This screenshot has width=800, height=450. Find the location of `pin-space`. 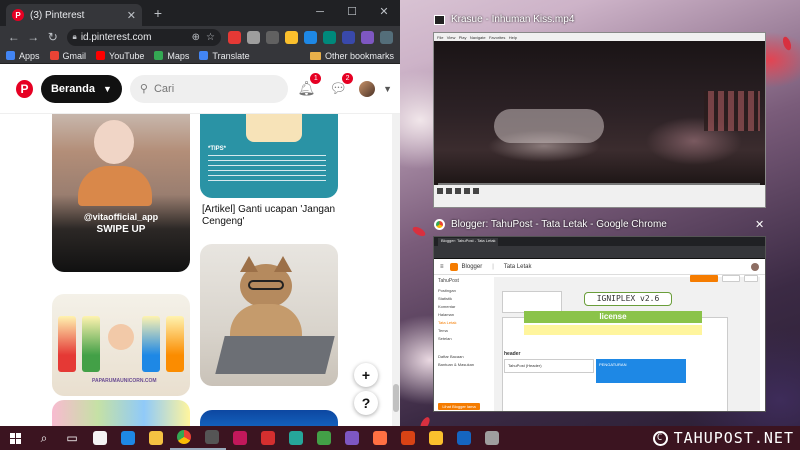

pin-space is located at coordinates (269, 418).